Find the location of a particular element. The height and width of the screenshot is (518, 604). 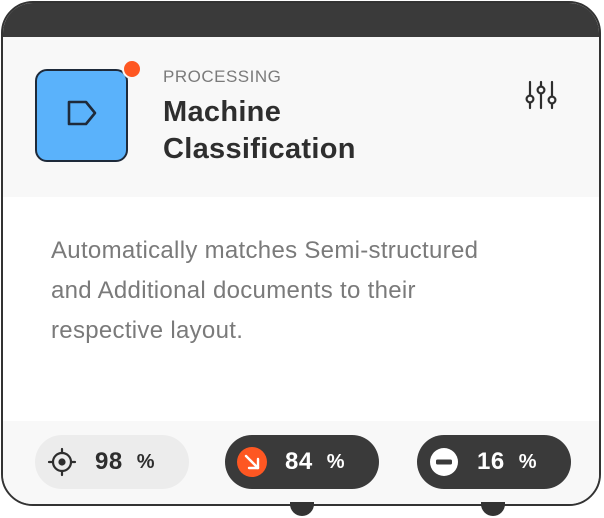

sliders-icon is located at coordinates (541, 97).